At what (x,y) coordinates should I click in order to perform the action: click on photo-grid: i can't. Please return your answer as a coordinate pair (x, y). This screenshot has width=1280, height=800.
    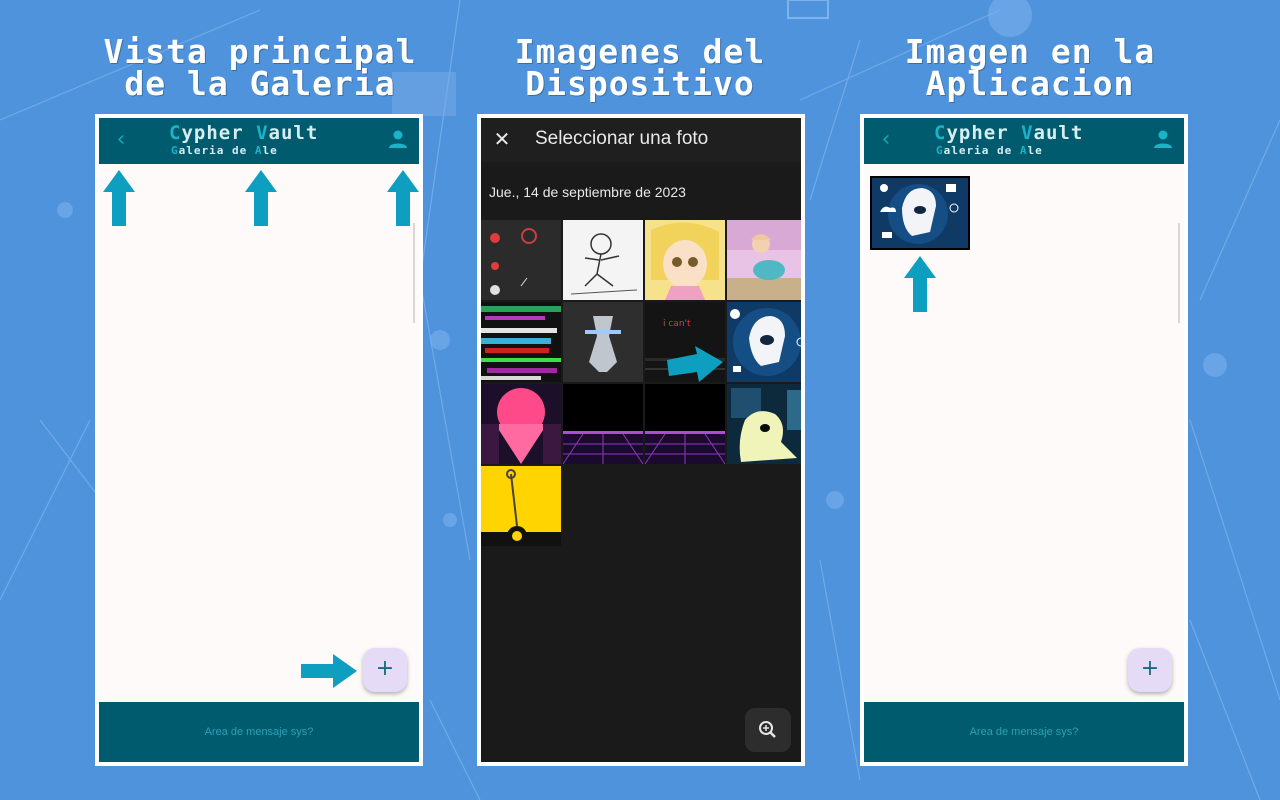
    Looking at the image, I should click on (641, 383).